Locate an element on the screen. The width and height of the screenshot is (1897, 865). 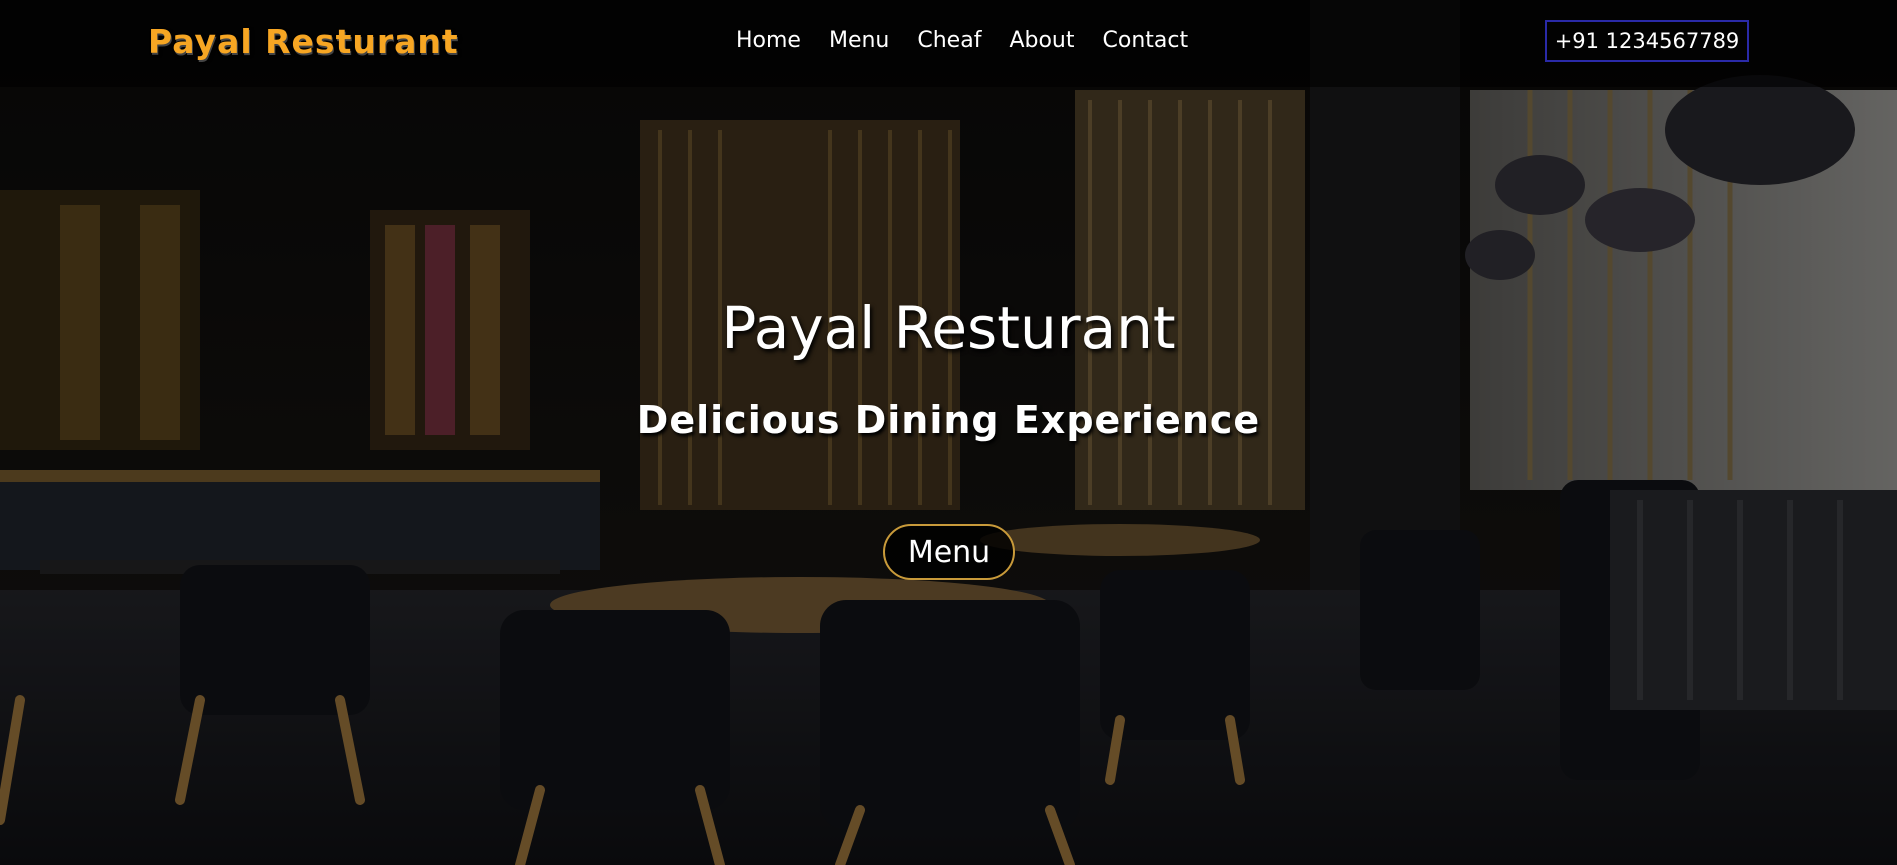
hero-title: Payal Resturant is located at coordinates (948, 328).